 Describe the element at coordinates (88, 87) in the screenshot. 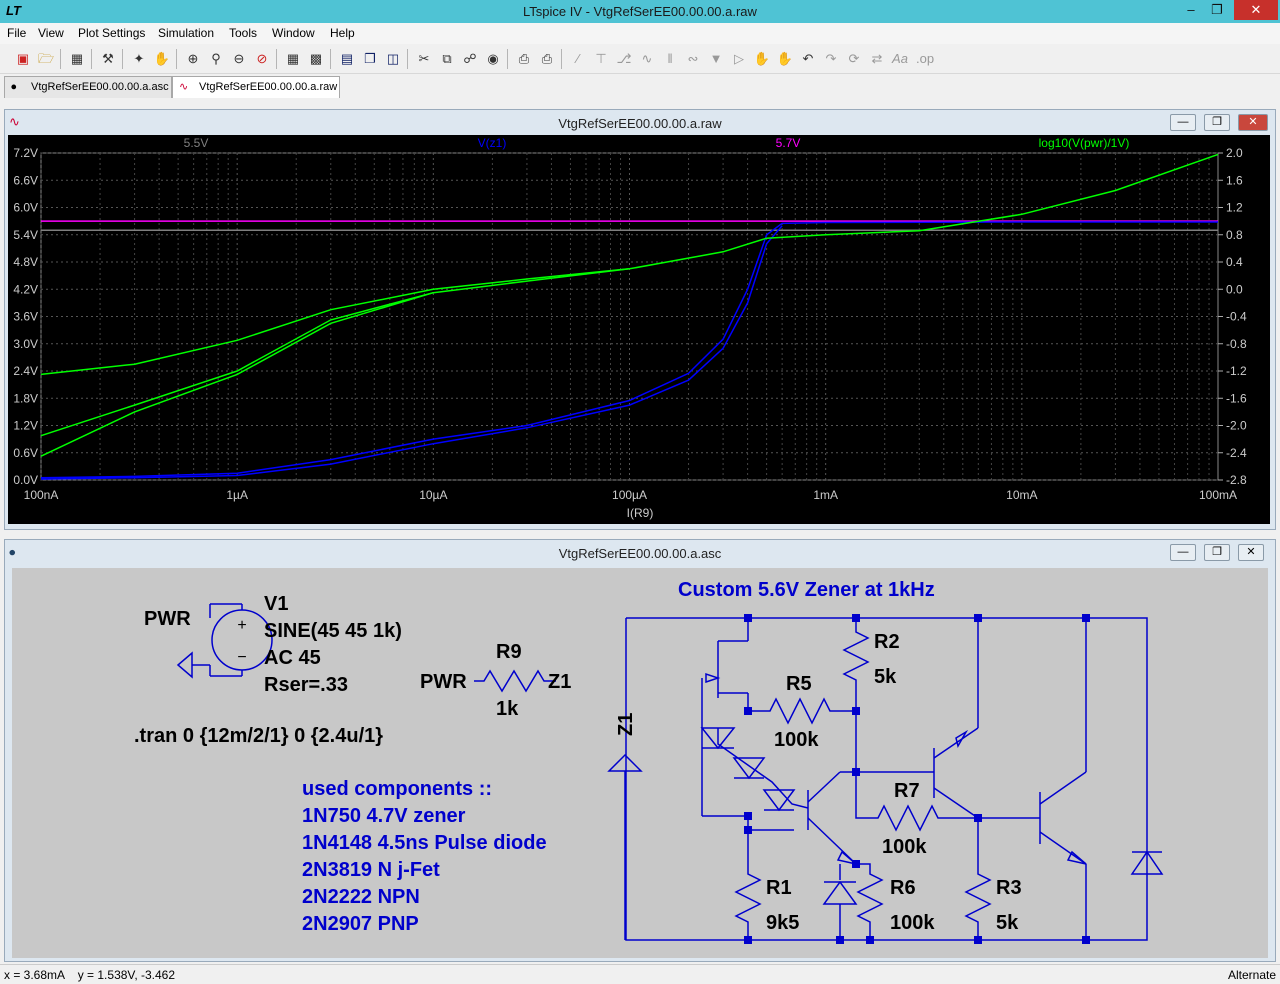

I see `tab-schematic: ⦁ VtgRefSerEE00.00.00.a.asc` at that location.